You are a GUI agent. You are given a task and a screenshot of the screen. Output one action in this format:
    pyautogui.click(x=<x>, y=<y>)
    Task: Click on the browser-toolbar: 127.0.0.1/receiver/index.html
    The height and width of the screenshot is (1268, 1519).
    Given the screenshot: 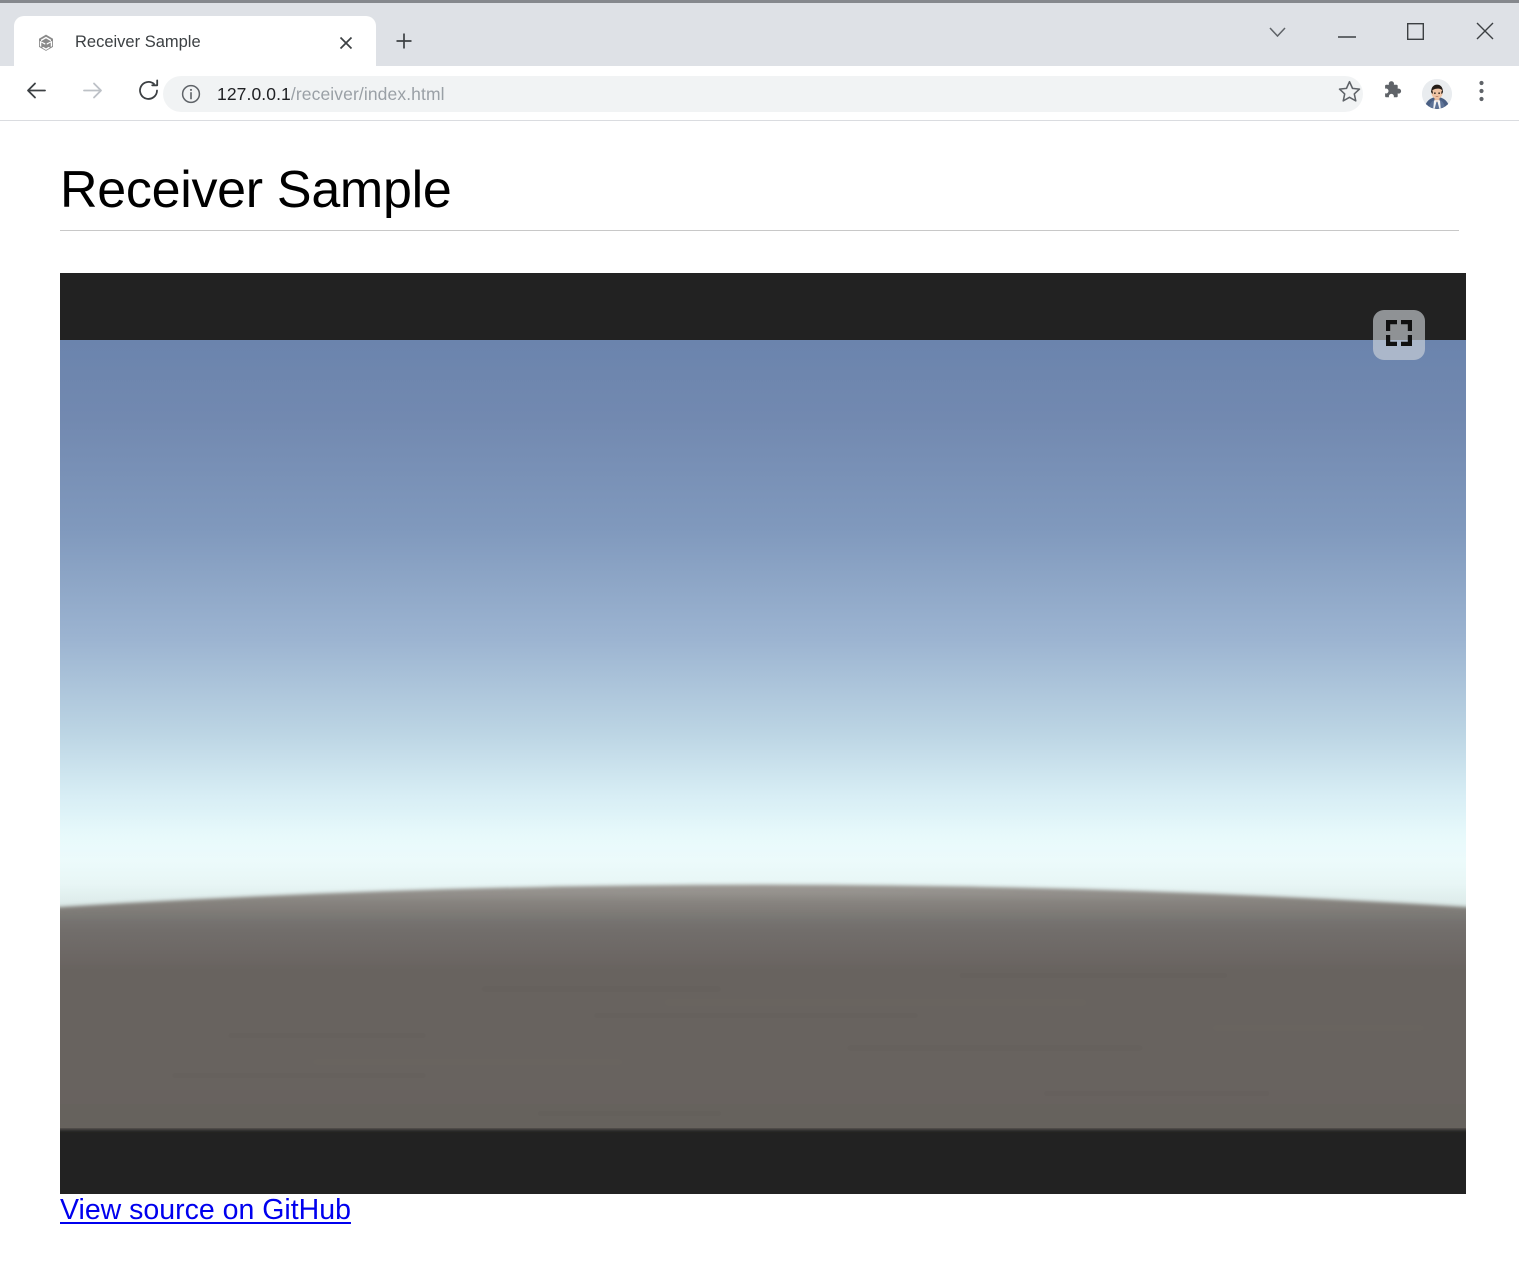 What is the action you would take?
    pyautogui.click(x=759, y=93)
    